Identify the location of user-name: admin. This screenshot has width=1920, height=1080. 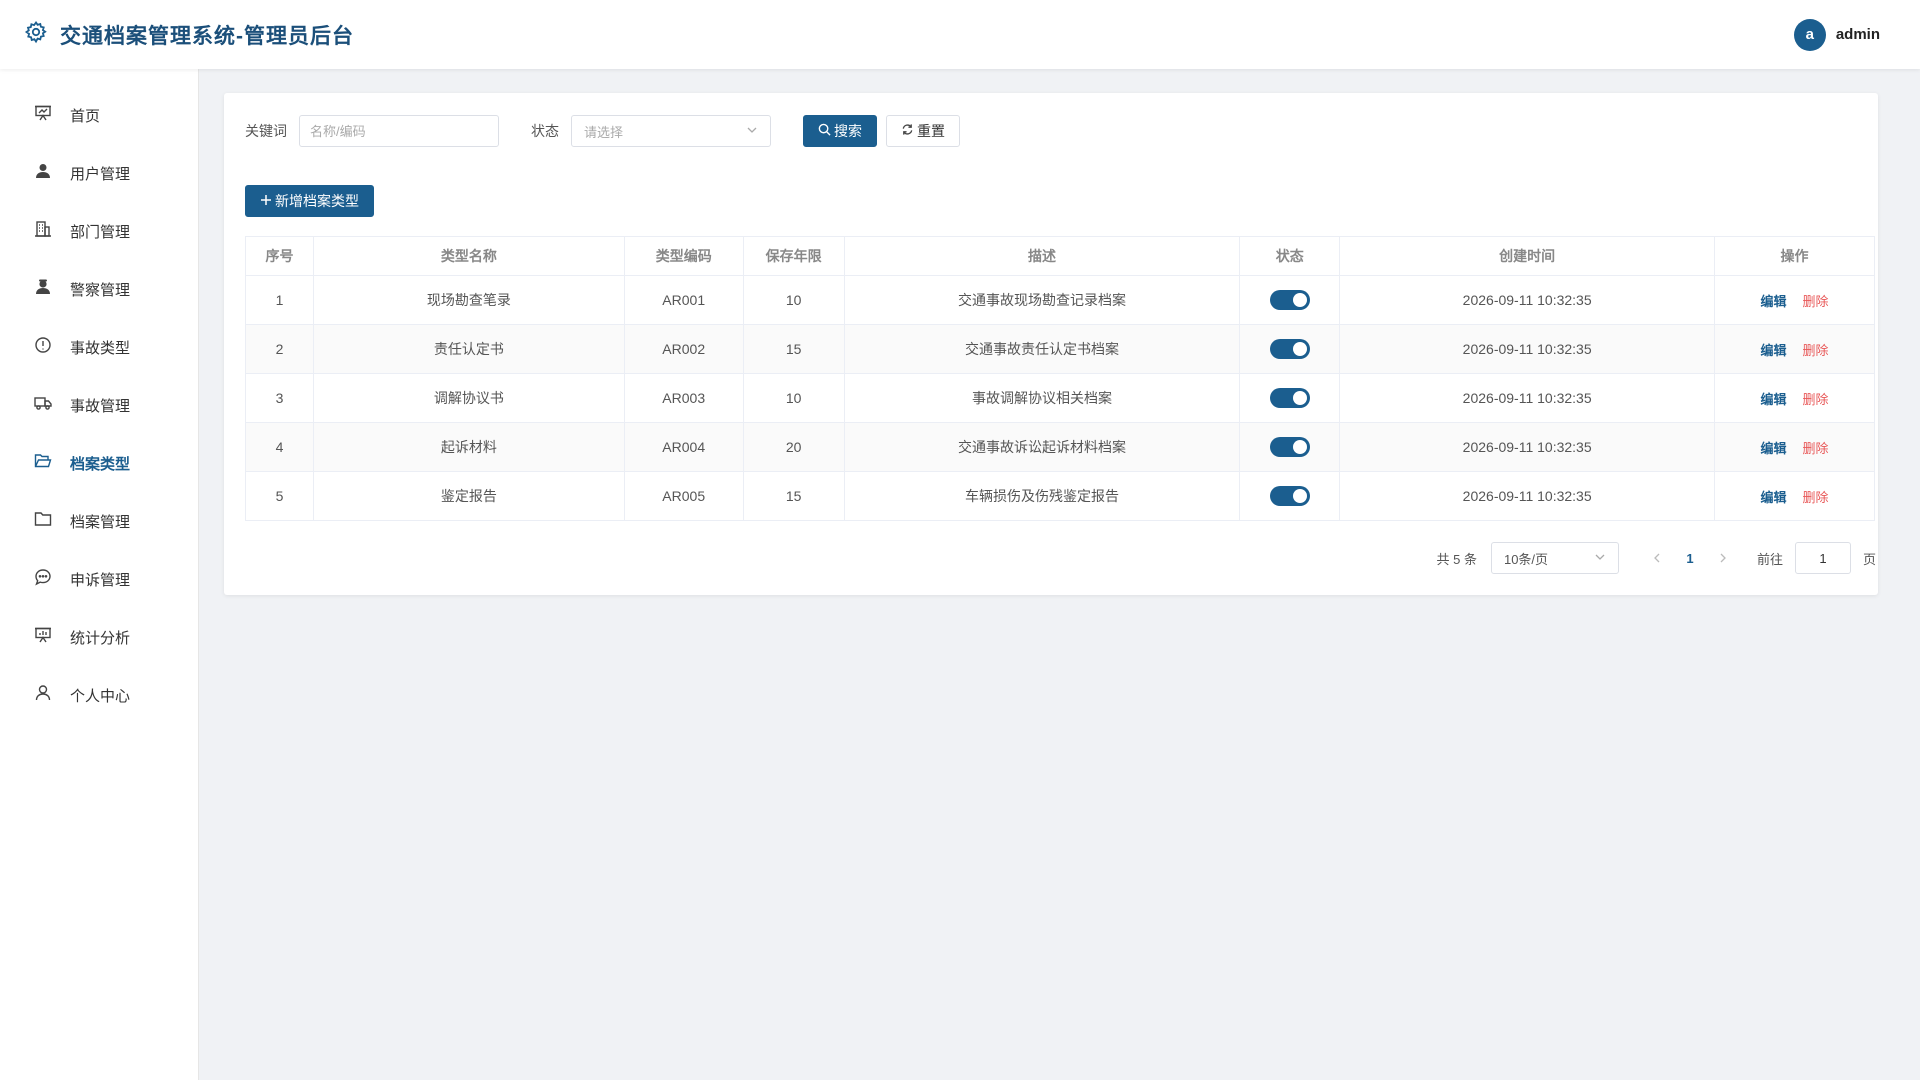
(1858, 34).